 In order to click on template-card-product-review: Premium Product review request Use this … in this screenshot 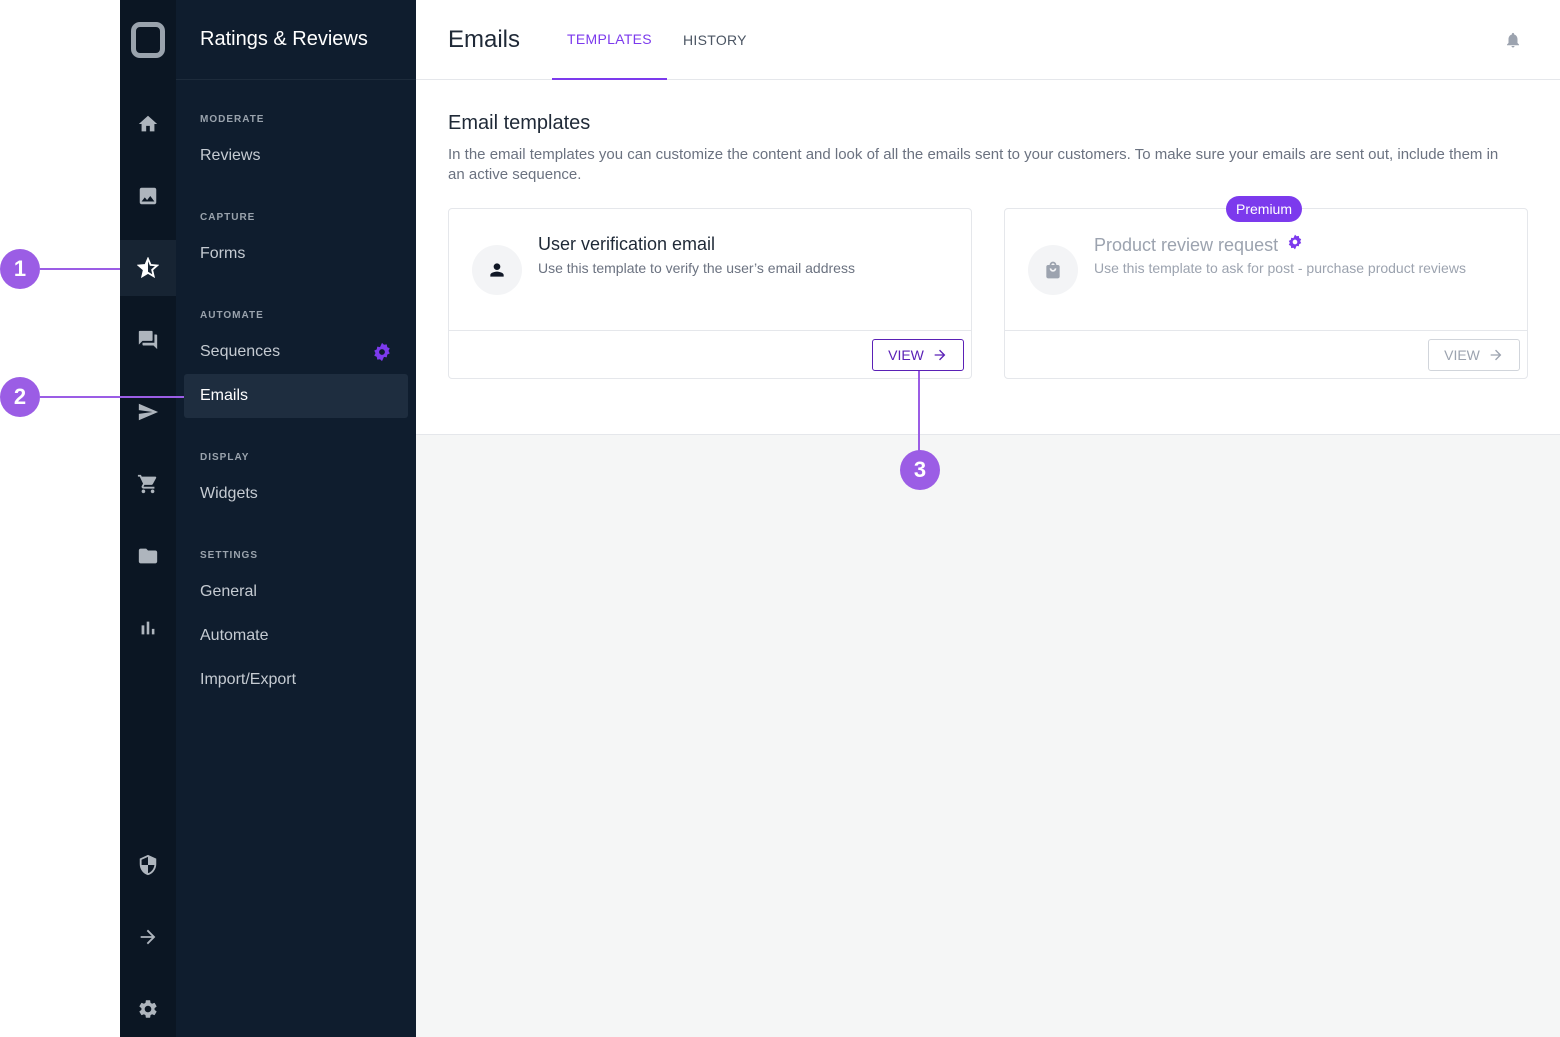, I will do `click(1266, 287)`.